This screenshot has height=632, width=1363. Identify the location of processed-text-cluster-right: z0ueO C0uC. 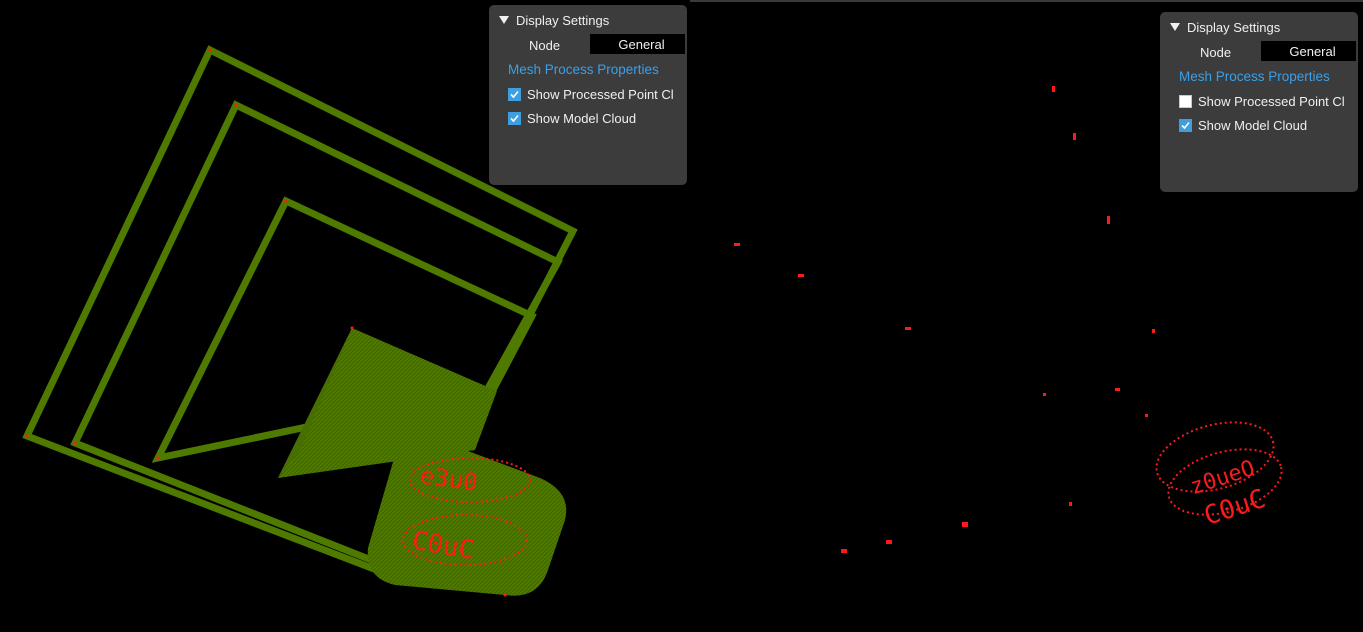
(1219, 476).